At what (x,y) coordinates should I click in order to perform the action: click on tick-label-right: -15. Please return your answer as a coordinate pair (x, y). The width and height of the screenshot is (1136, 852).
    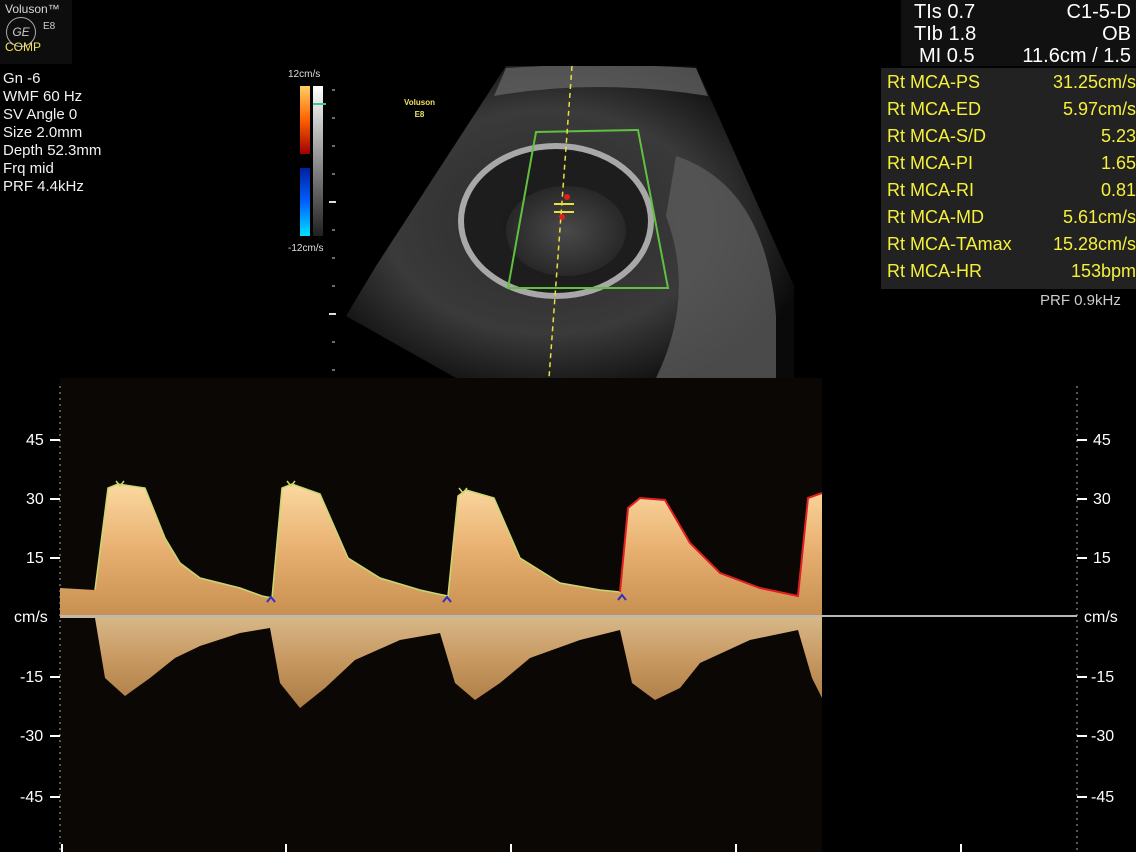
    Looking at the image, I should click on (1103, 677).